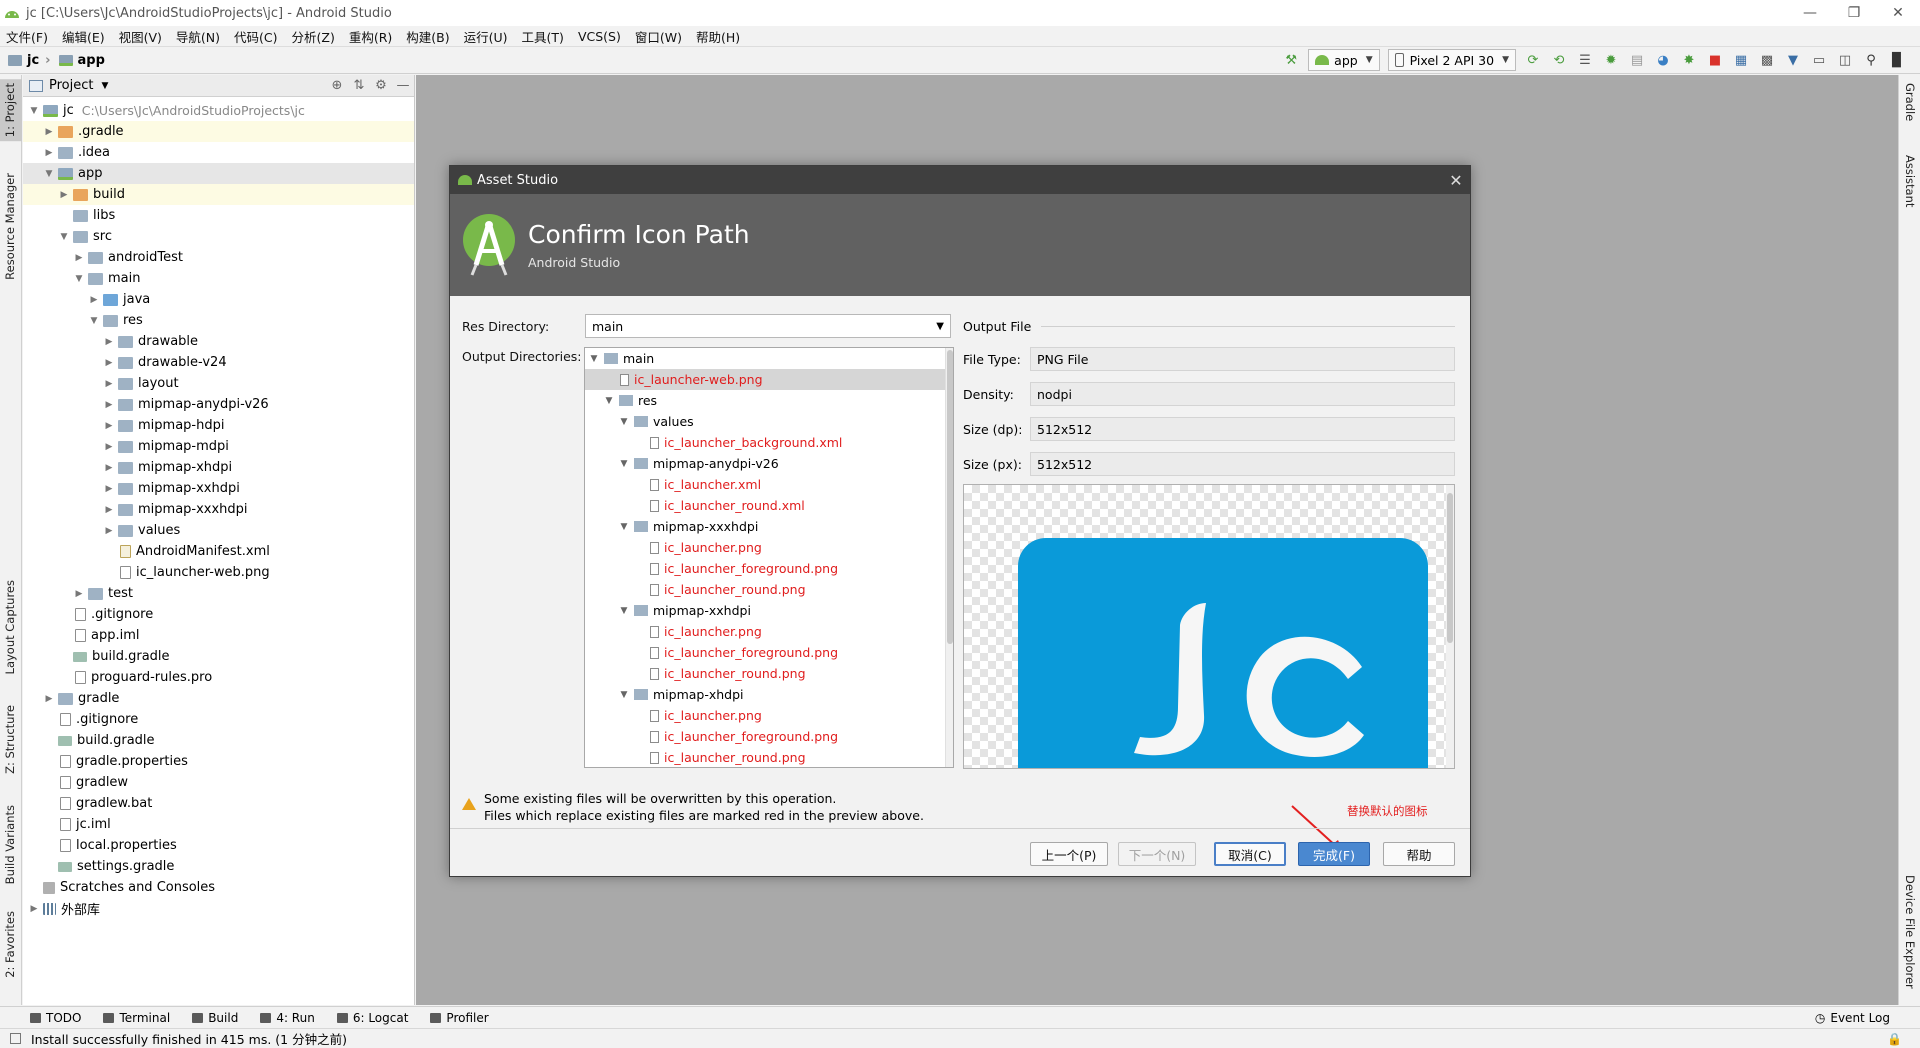  Describe the element at coordinates (15, 1038) in the screenshot. I see `status-toggle-icon` at that location.